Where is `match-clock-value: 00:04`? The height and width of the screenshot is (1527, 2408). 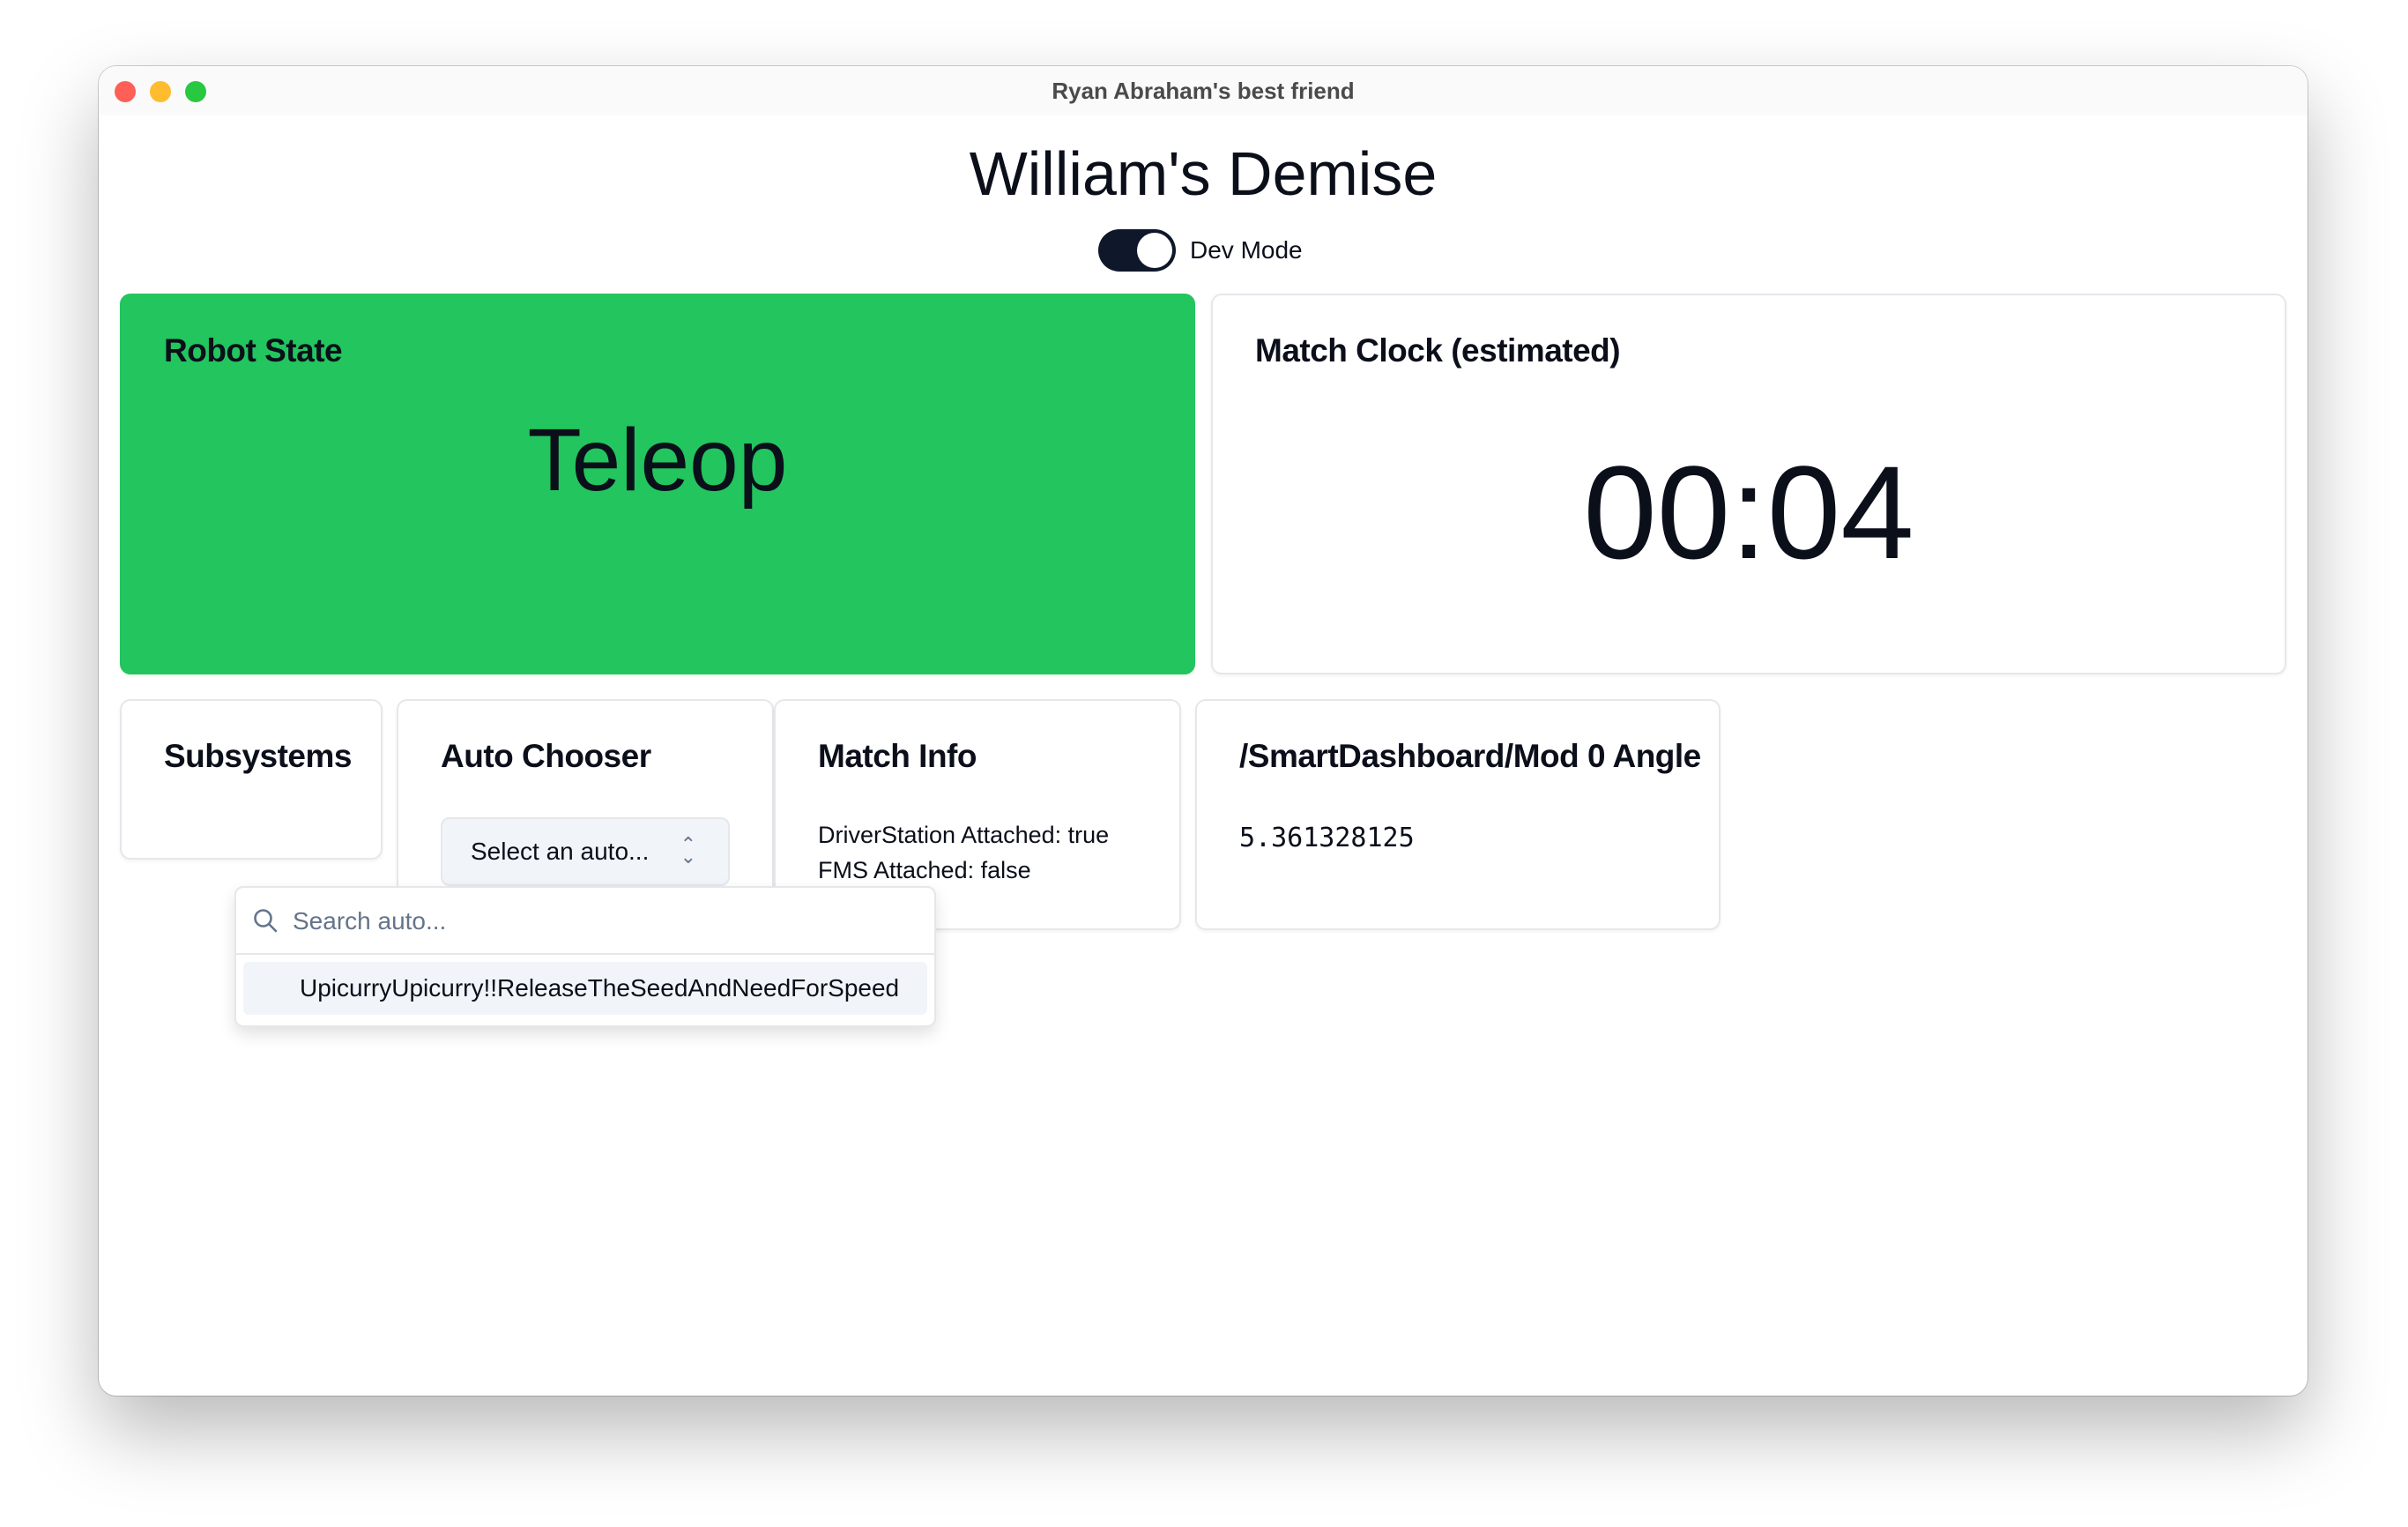 match-clock-value: 00:04 is located at coordinates (1748, 512).